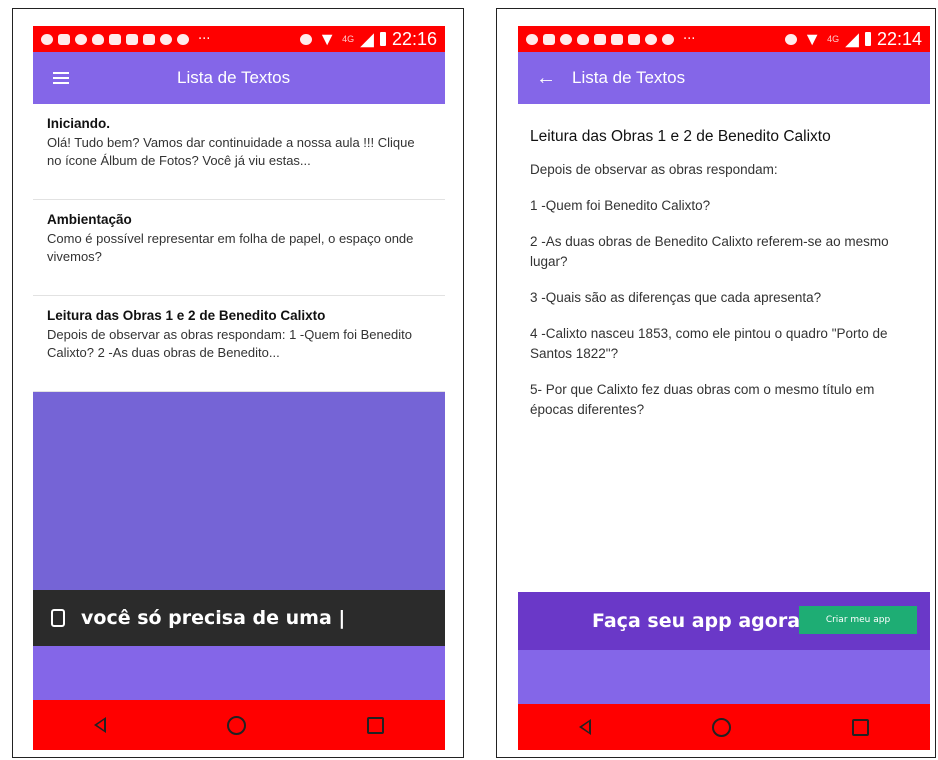 The image size is (938, 760). I want to click on app-bar: ← Lista de Textos, so click(724, 78).